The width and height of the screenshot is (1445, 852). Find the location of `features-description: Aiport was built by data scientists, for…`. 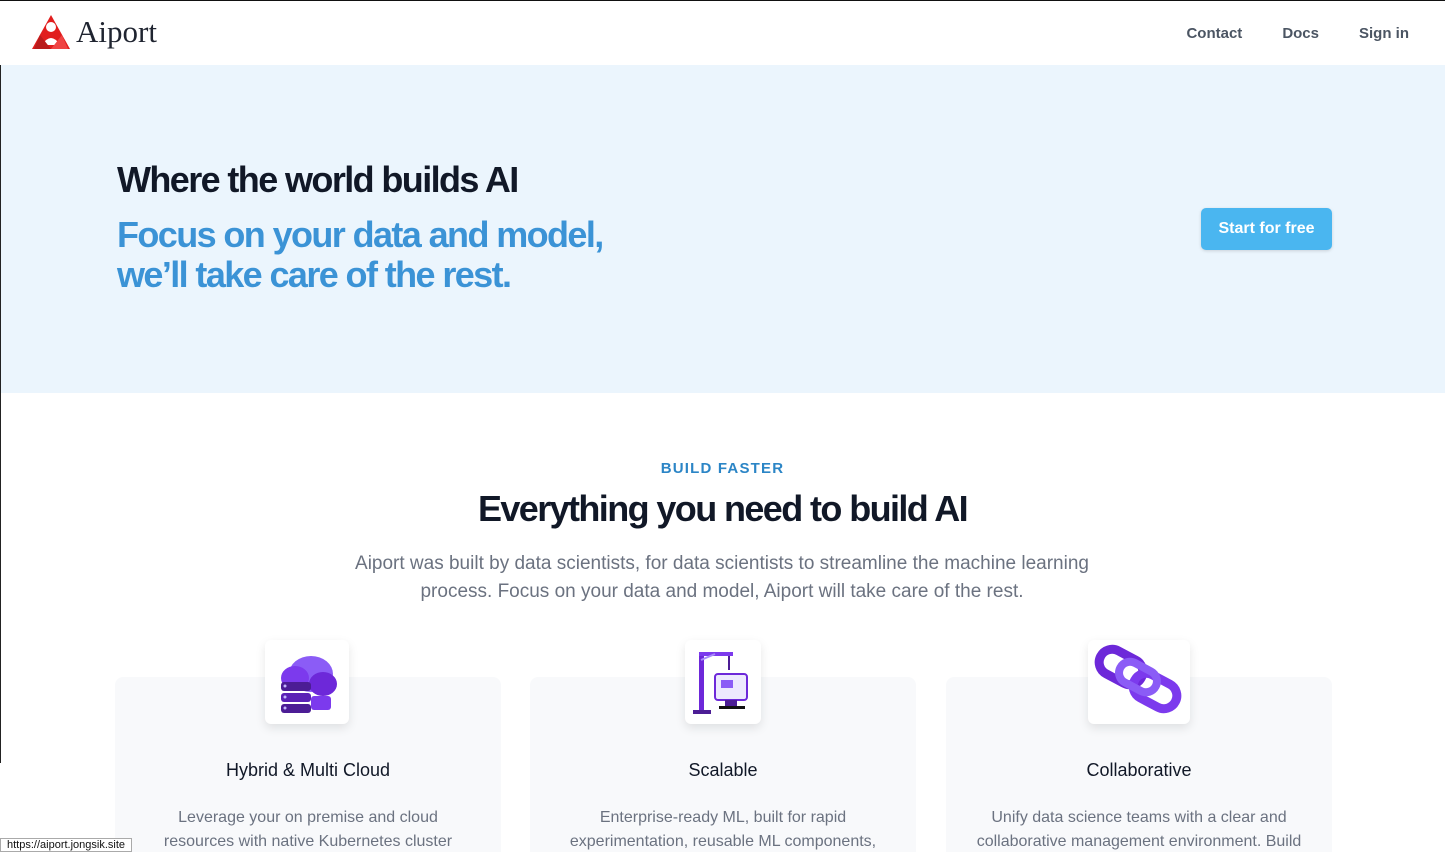

features-description: Aiport was built by data scientists, for… is located at coordinates (722, 578).